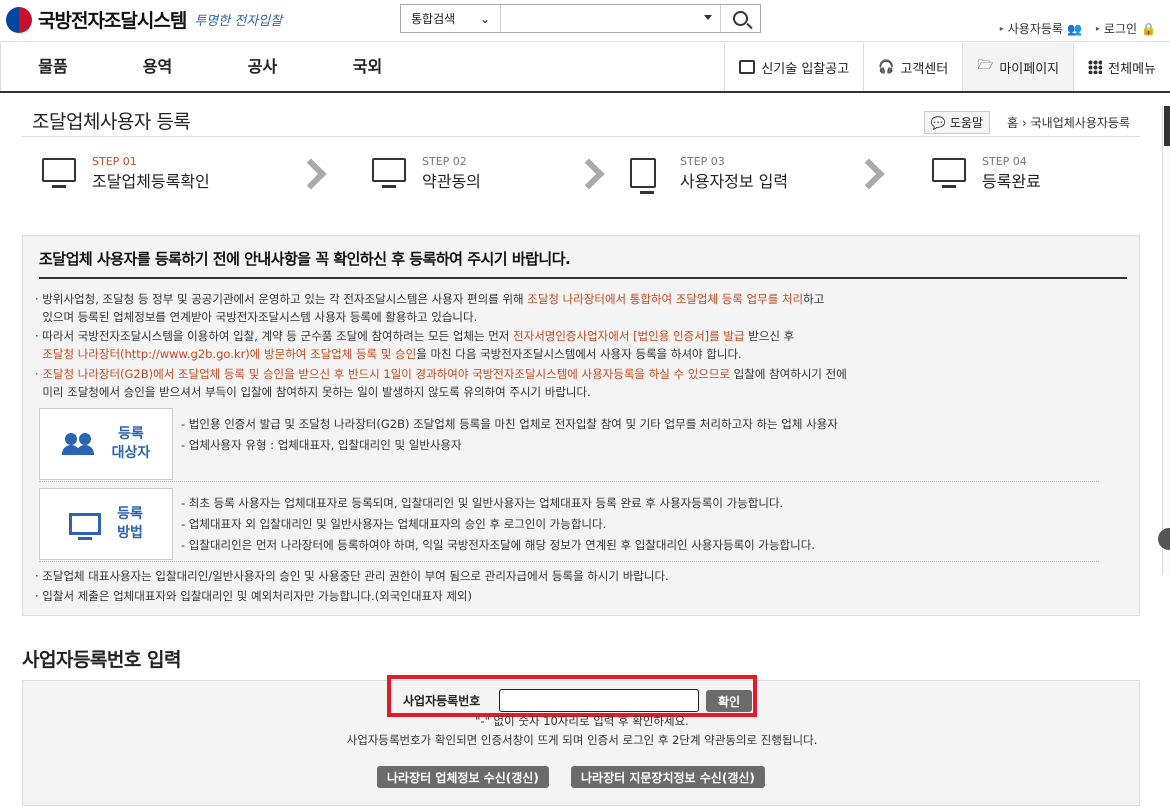 The image size is (1170, 811). What do you see at coordinates (585, 68) in the screenshot?
I see `main-nav: 물품 용역 공사 국외 신기술 입찰공고 🎧 고객센터 🗁 마이페이지 전체메뉴` at bounding box center [585, 68].